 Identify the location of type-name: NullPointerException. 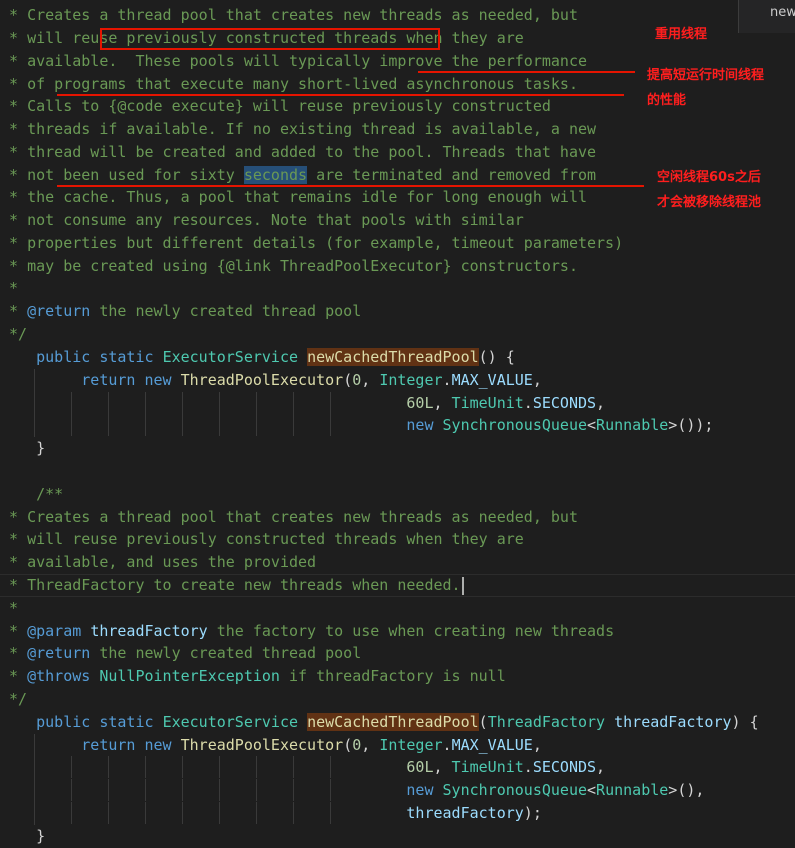
(189, 676).